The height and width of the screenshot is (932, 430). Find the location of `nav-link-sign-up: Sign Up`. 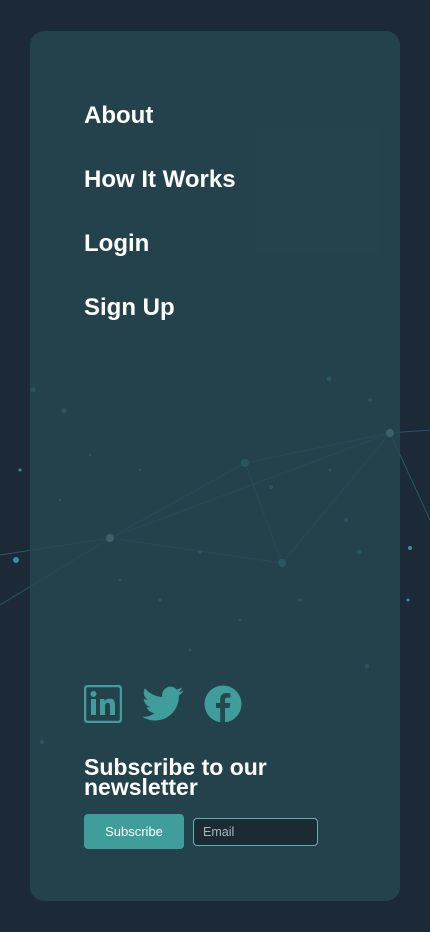

nav-link-sign-up: Sign Up is located at coordinates (160, 308).